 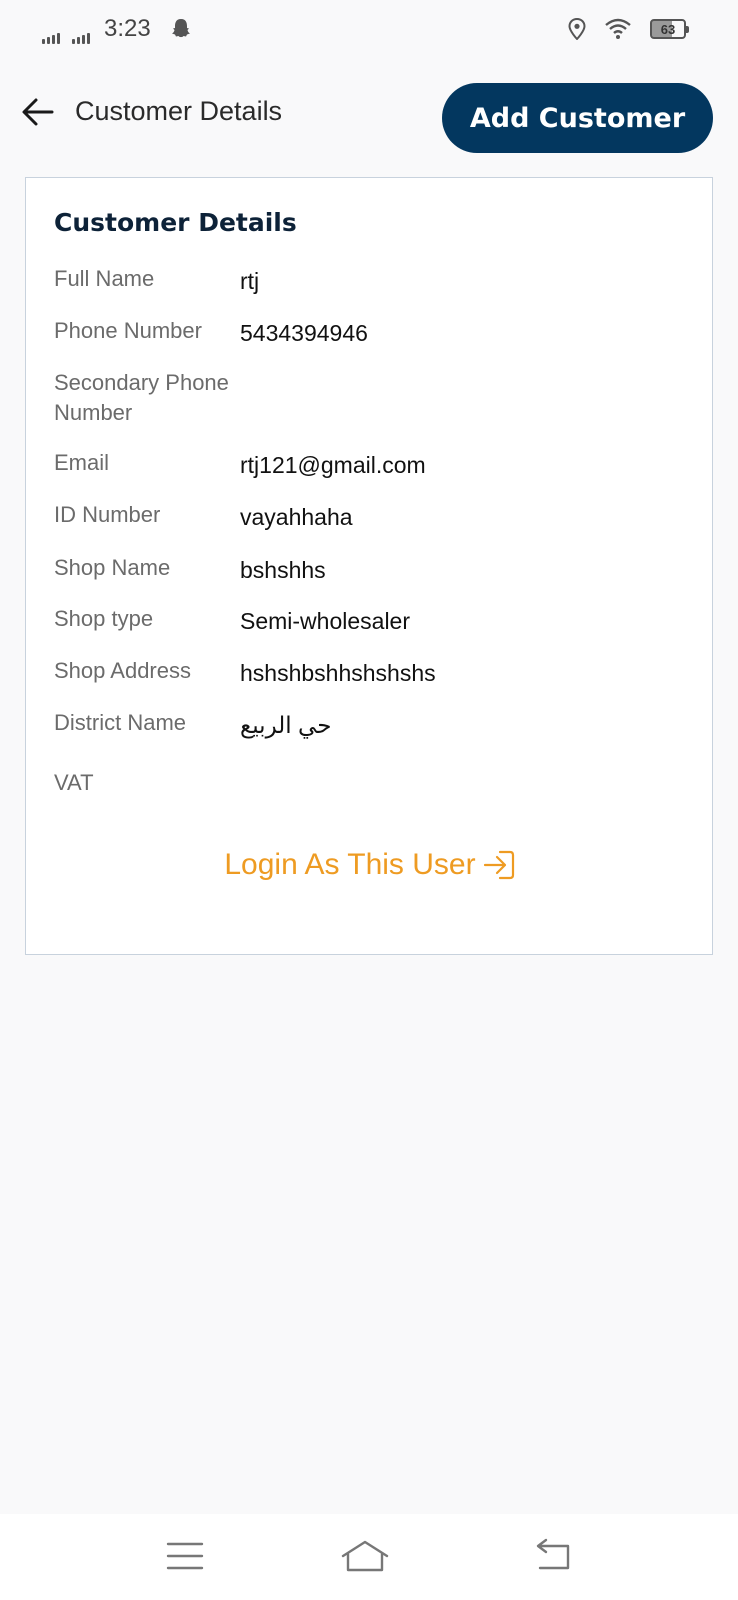 What do you see at coordinates (141, 397) in the screenshot?
I see `field-label: Secondary Phone Number` at bounding box center [141, 397].